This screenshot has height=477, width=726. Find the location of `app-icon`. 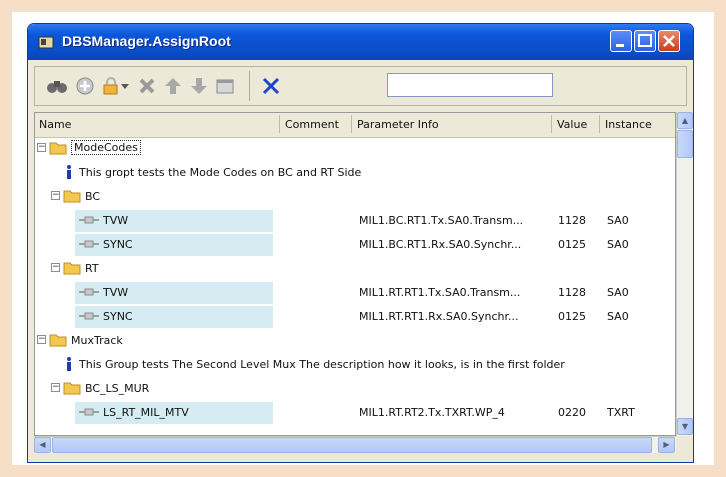

app-icon is located at coordinates (46, 42).